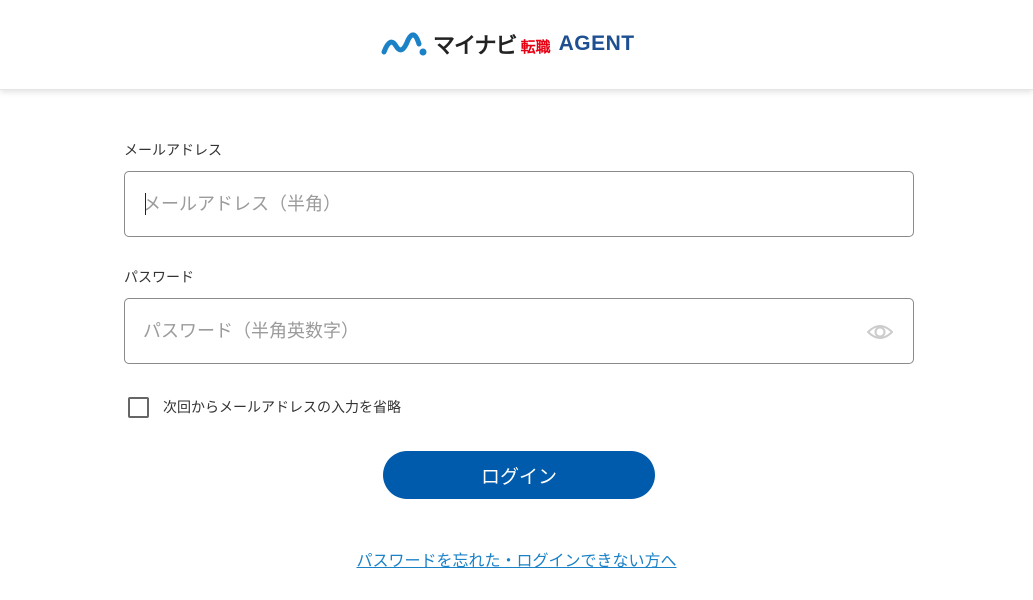 Image resolution: width=1033 pixels, height=600 pixels. Describe the element at coordinates (282, 407) in the screenshot. I see `remember-email-label: 次回からメールアドレスの入力を省略` at that location.